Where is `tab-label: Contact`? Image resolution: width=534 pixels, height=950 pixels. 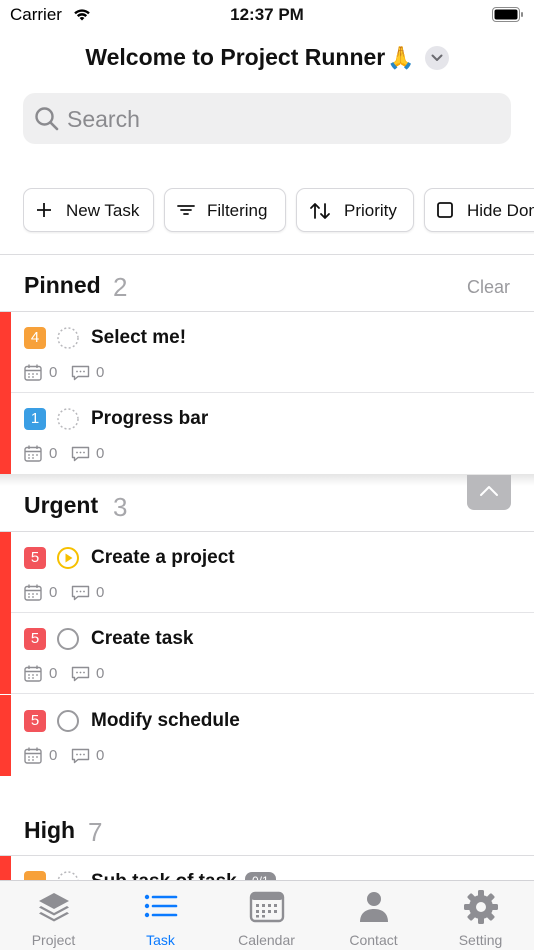 tab-label: Contact is located at coordinates (373, 940).